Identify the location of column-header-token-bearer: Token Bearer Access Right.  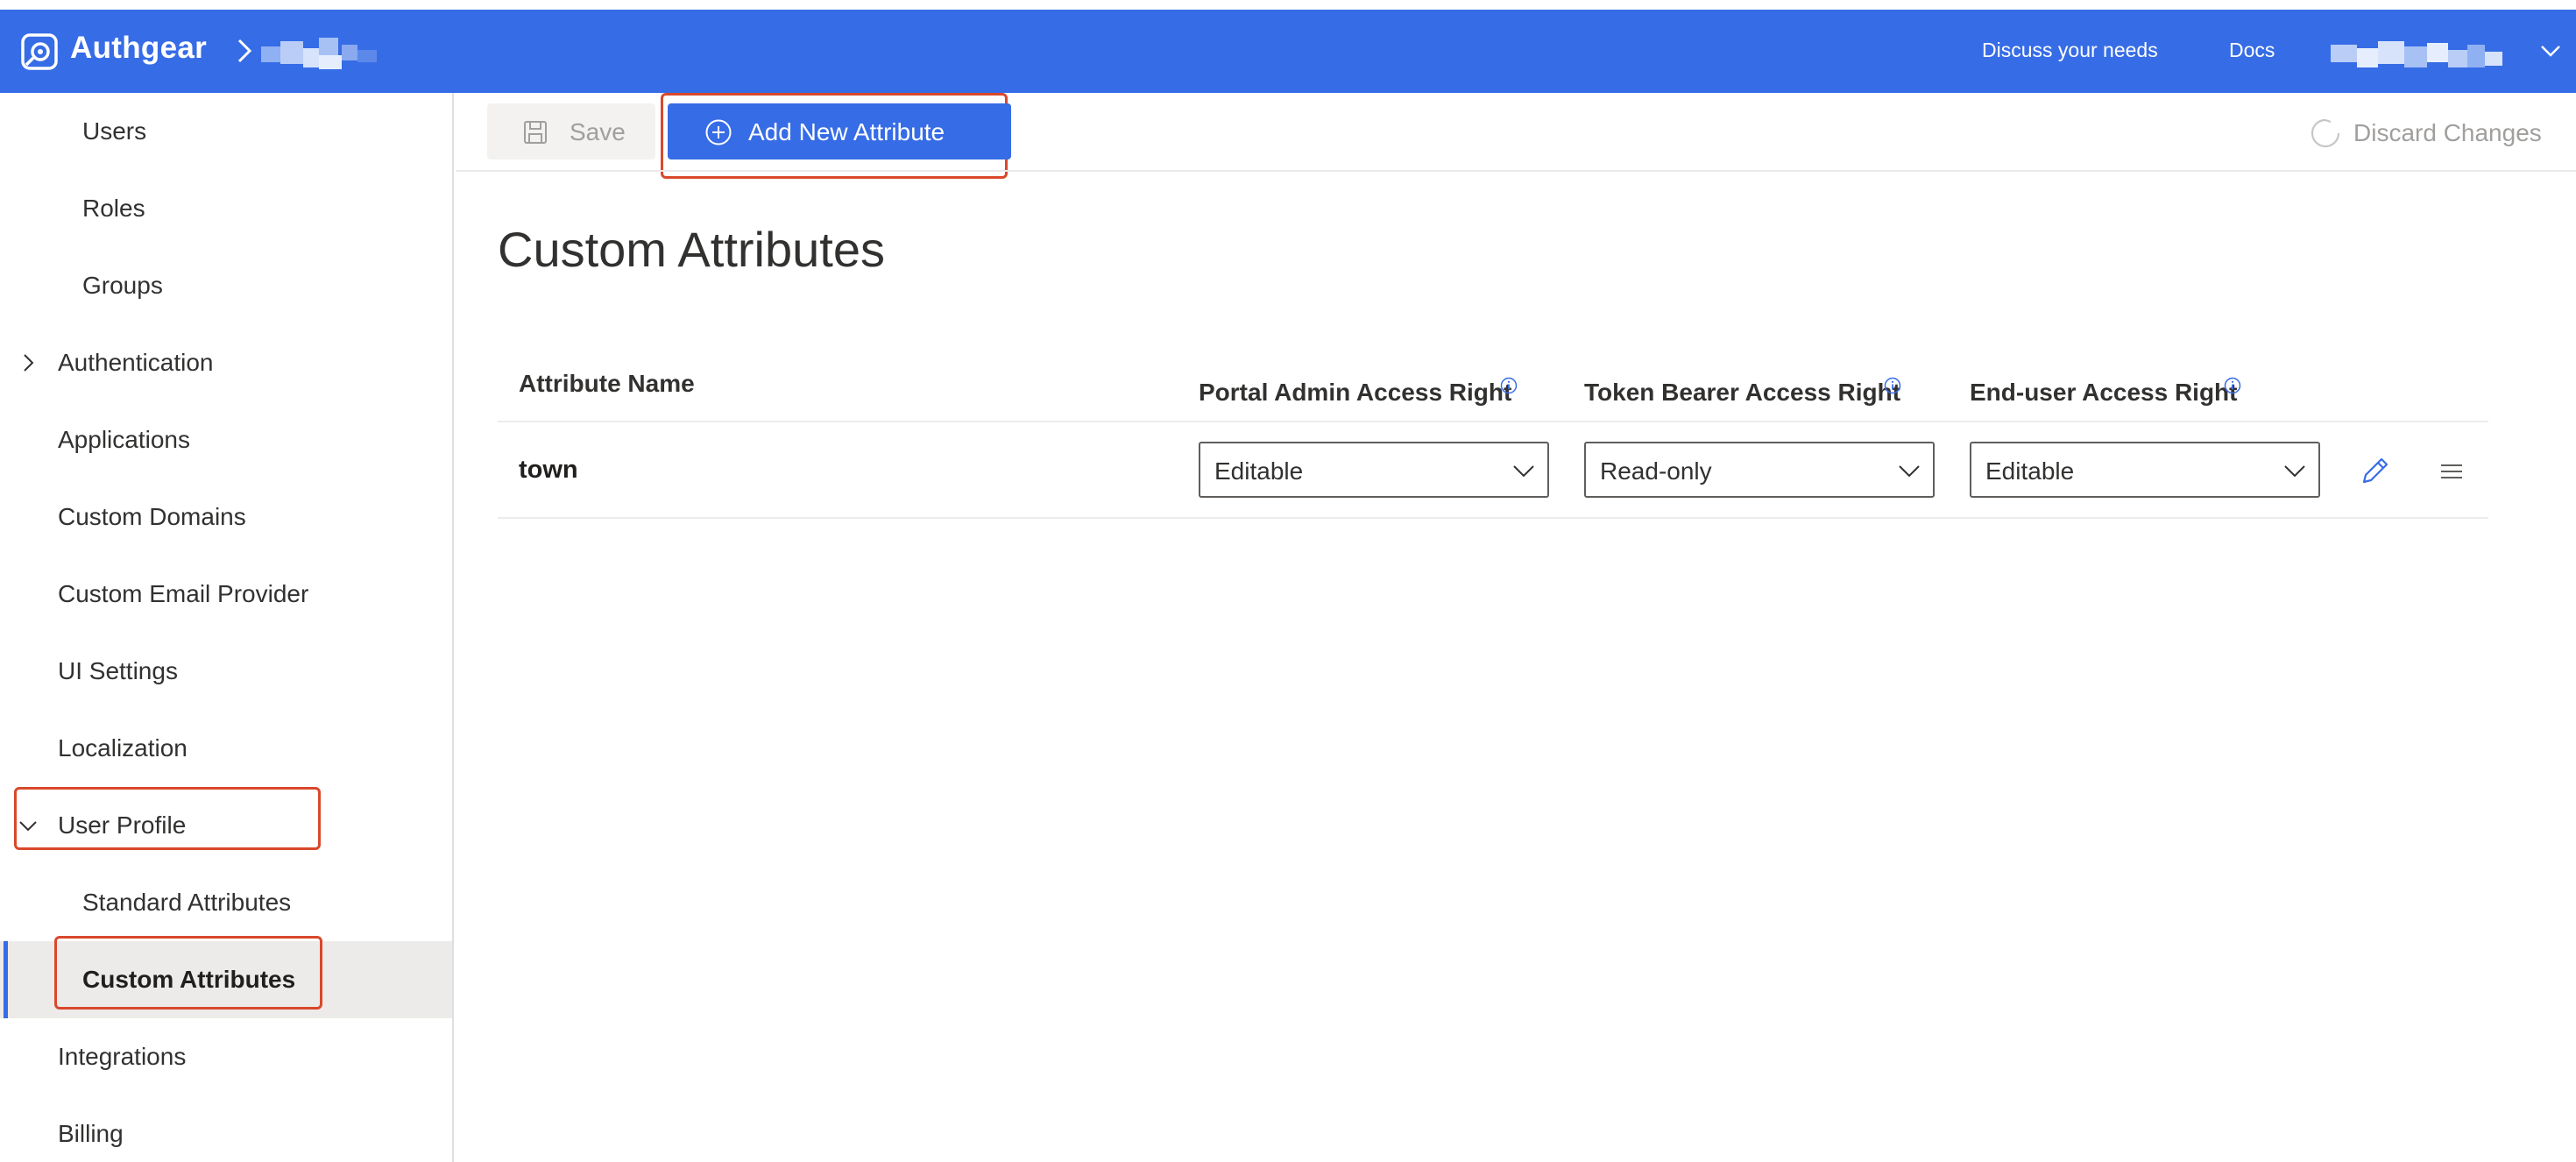
(1742, 392).